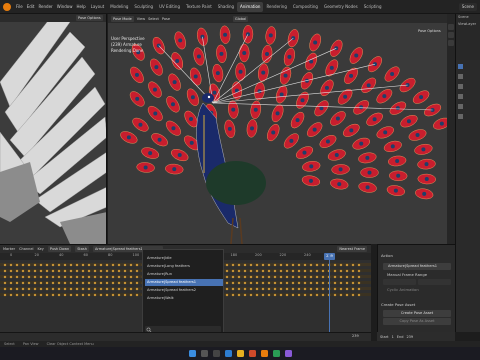  Describe the element at coordinates (467, 196) in the screenshot. I see `properties-panel` at that location.